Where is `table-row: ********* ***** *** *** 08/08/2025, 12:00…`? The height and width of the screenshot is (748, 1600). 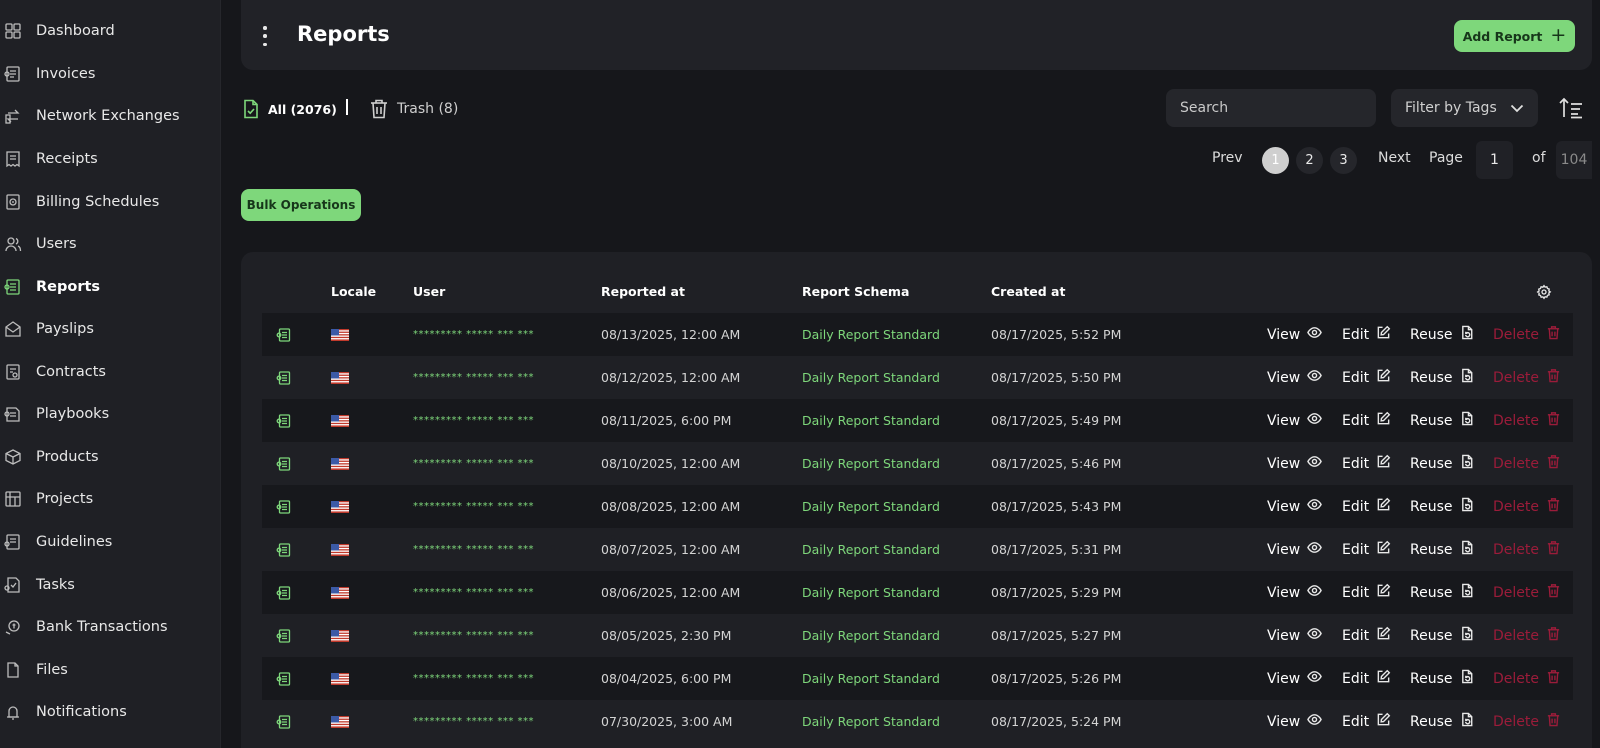
table-row: ********* ***** *** *** 08/08/2025, 12:00… is located at coordinates (917, 506).